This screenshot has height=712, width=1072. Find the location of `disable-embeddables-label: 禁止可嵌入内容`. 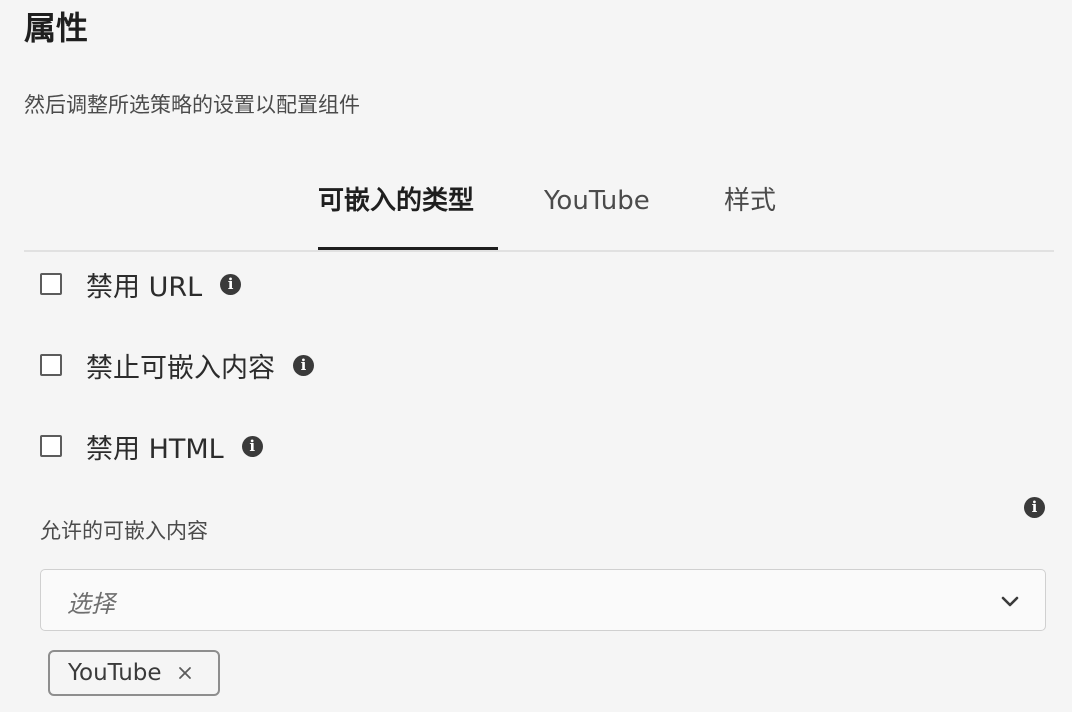

disable-embeddables-label: 禁止可嵌入内容 is located at coordinates (180, 368).